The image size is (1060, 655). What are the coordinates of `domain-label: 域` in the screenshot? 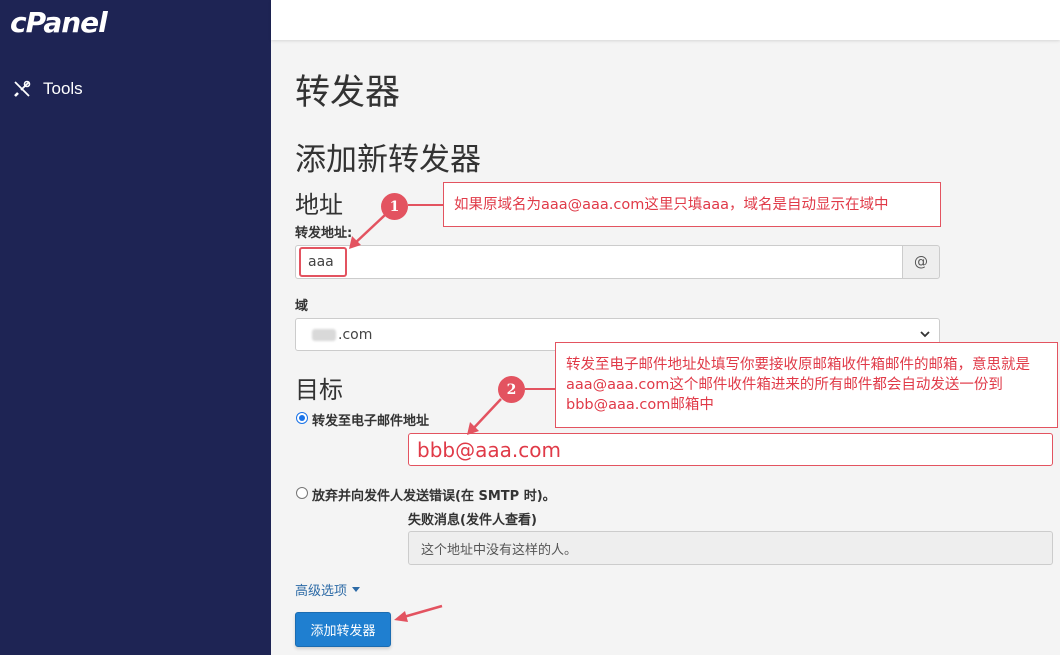 It's located at (302, 306).